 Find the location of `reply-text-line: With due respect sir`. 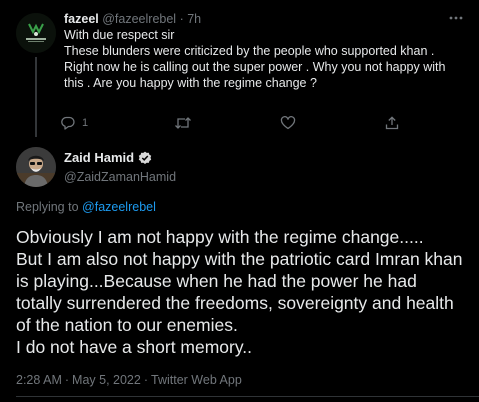

reply-text-line: With due respect sir is located at coordinates (119, 35).